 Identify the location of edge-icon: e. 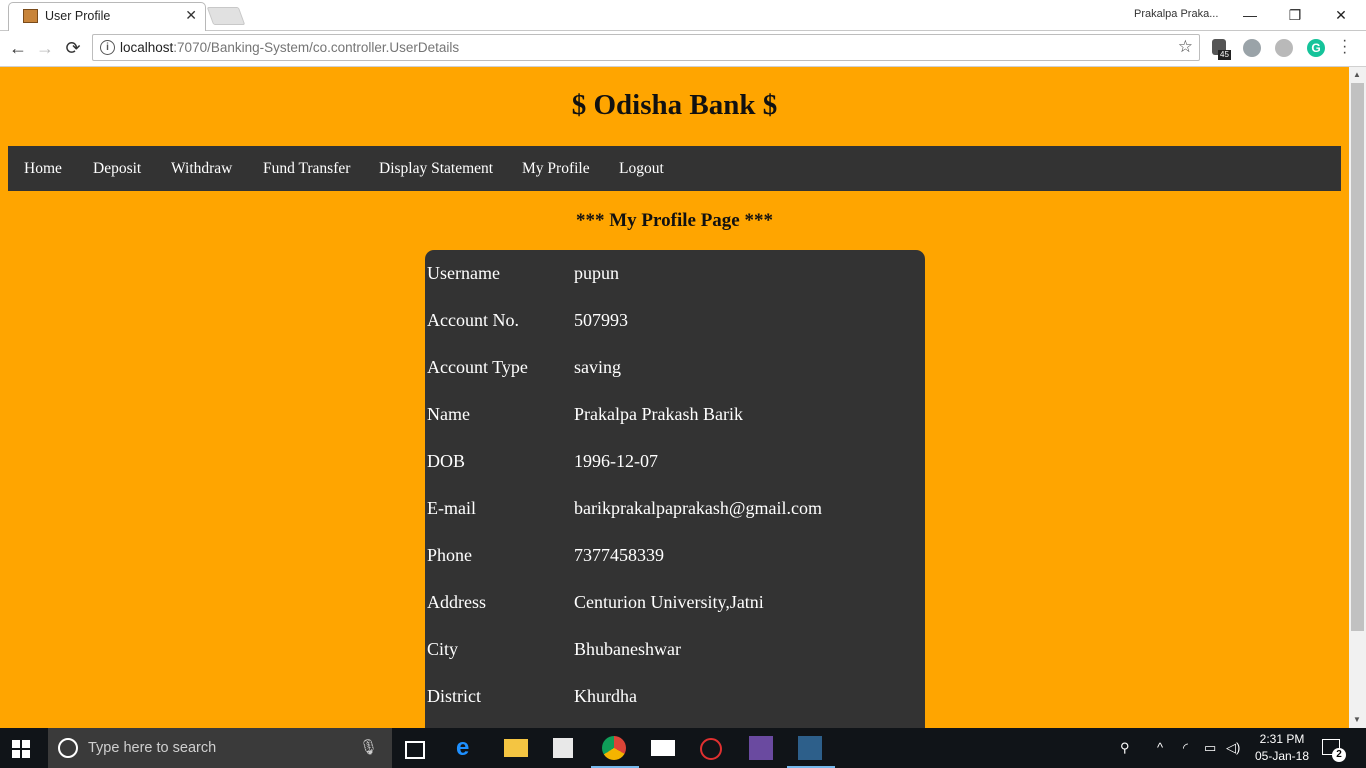
(468, 748).